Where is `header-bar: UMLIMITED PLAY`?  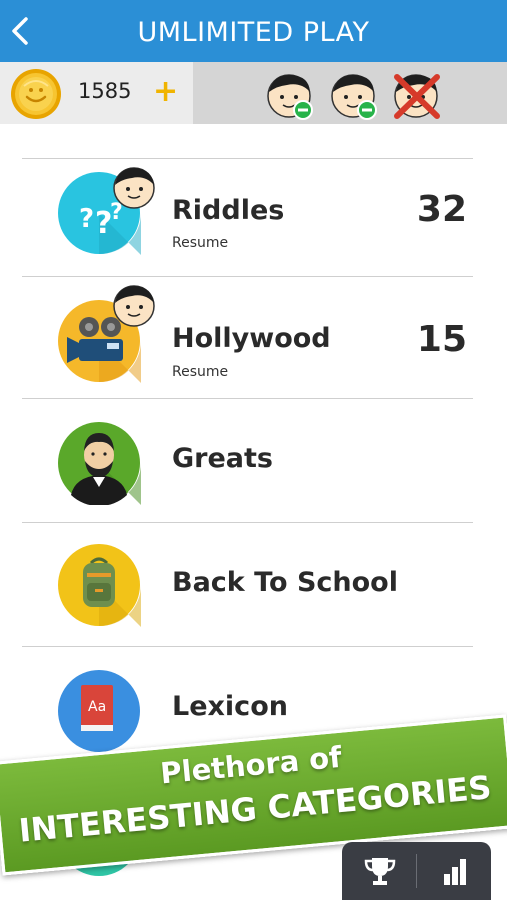
header-bar: UMLIMITED PLAY is located at coordinates (253, 31).